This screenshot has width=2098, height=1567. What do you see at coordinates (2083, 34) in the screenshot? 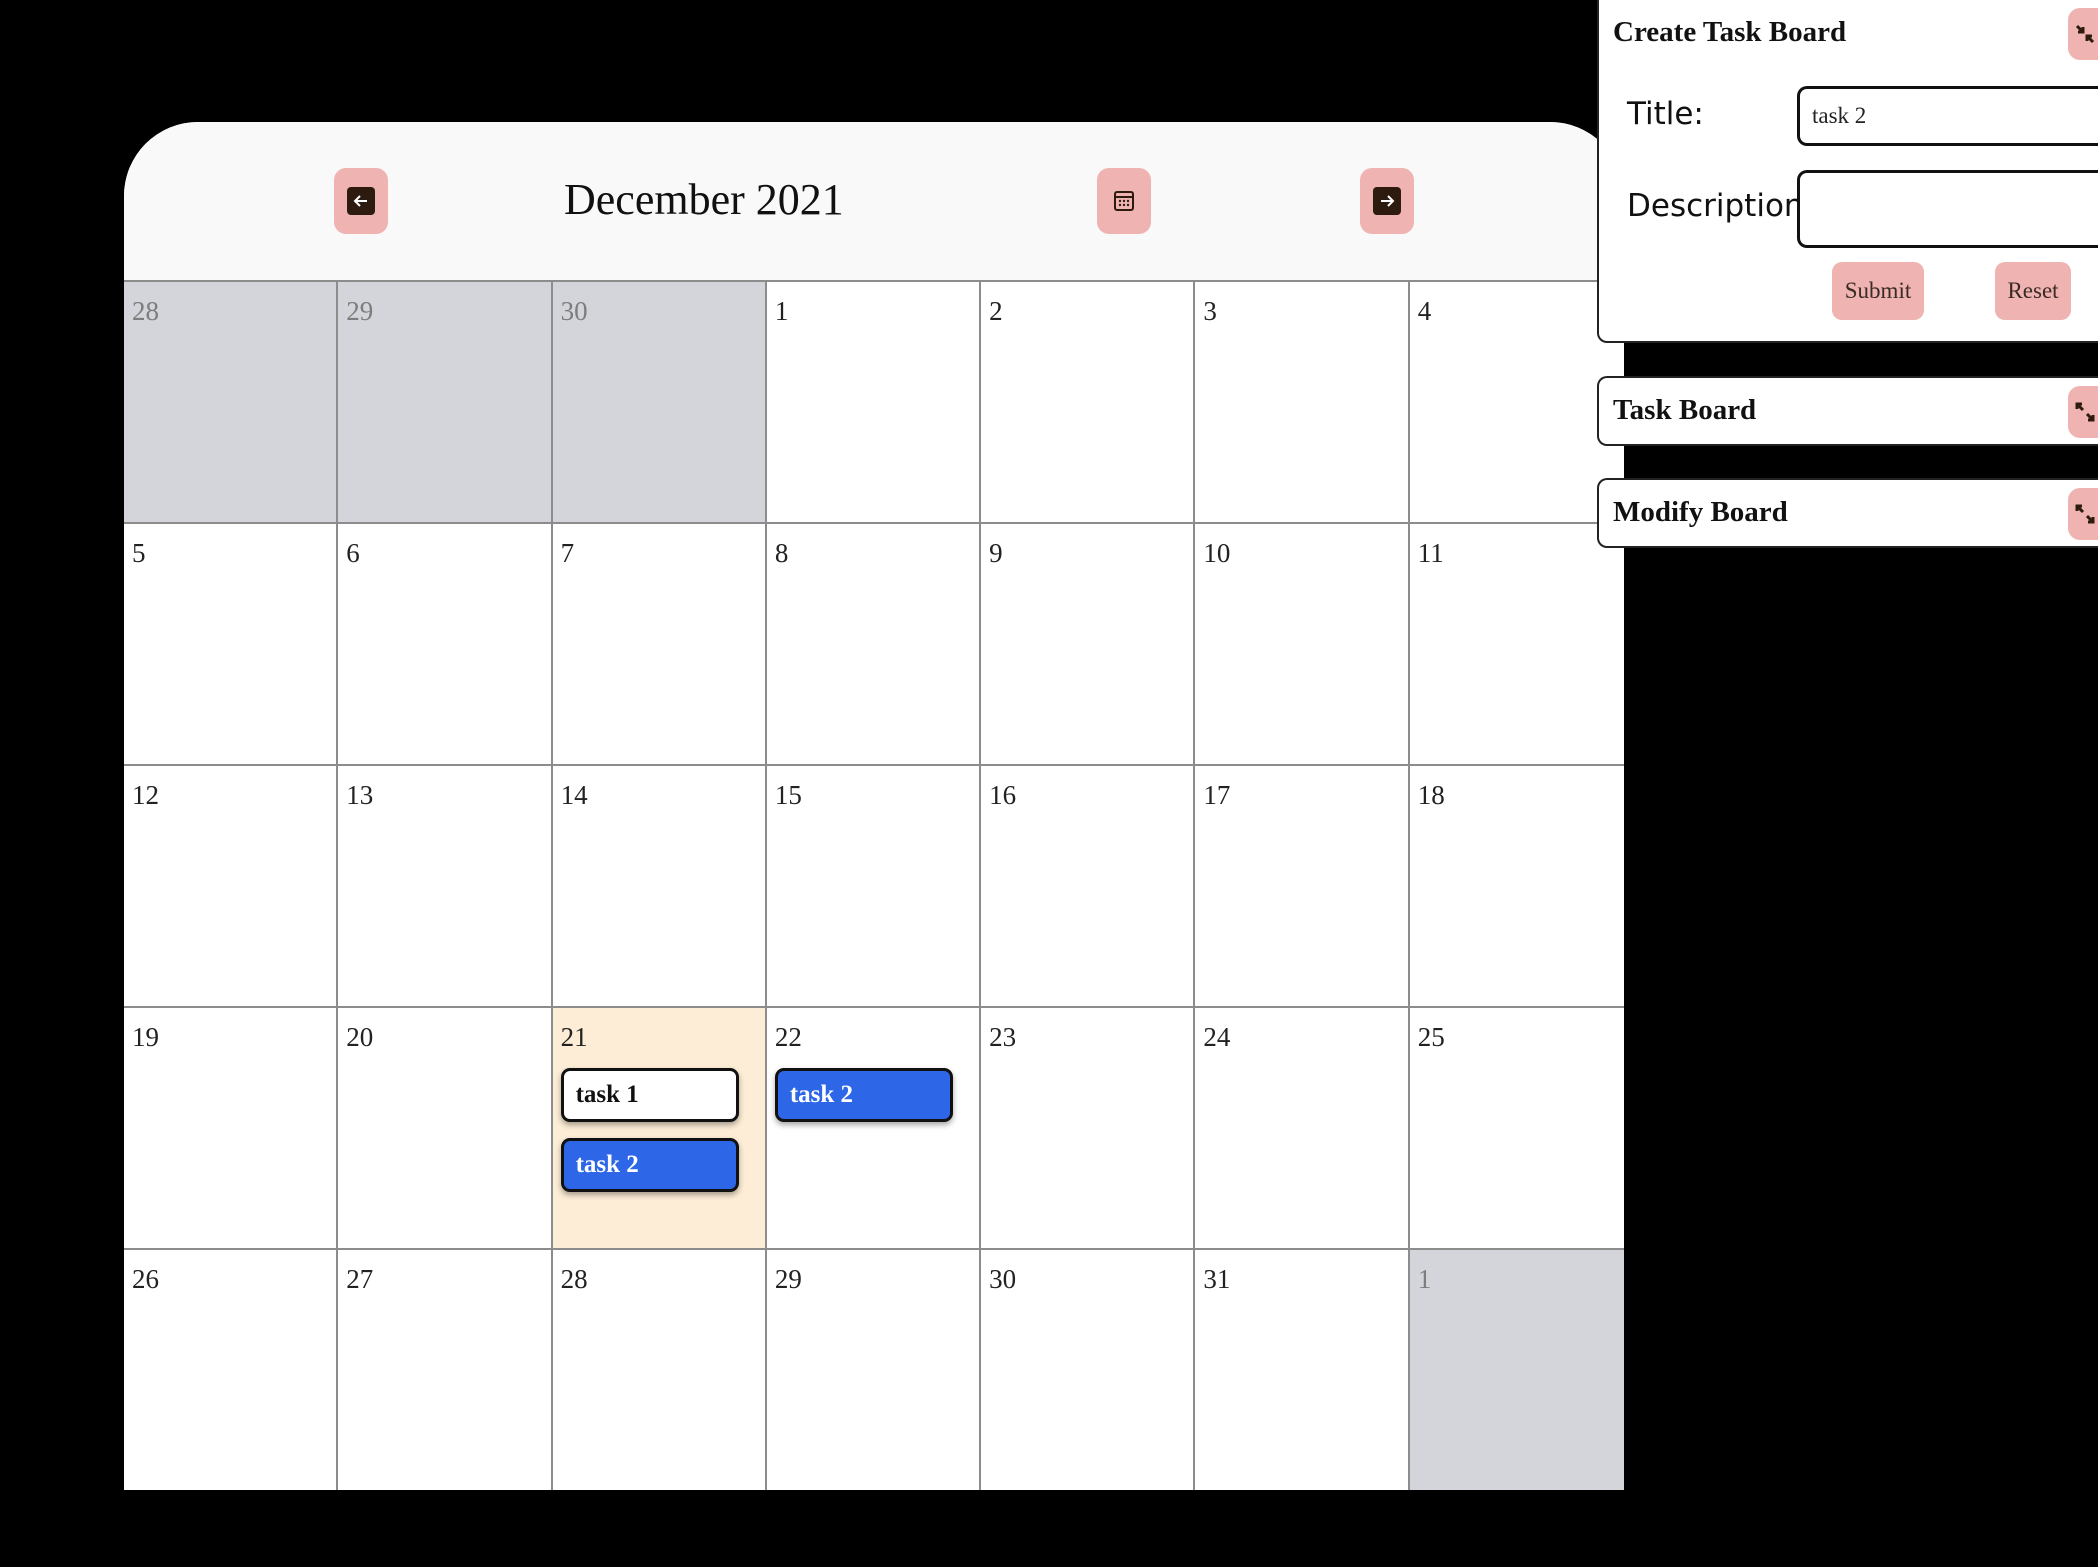
I see `collapse-icon` at bounding box center [2083, 34].